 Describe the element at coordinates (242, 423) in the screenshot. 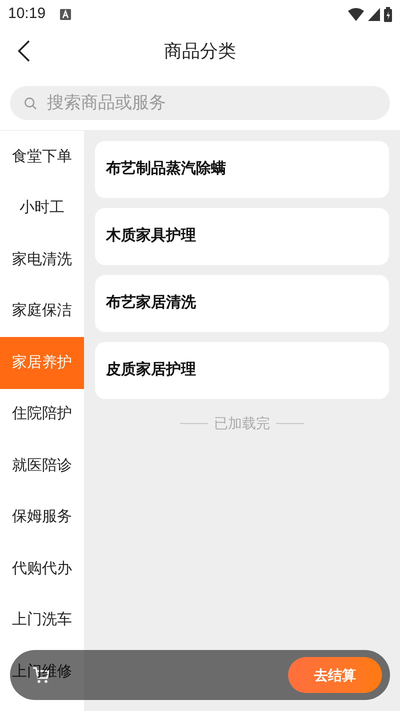

I see `list-end-text: 已加载完` at that location.